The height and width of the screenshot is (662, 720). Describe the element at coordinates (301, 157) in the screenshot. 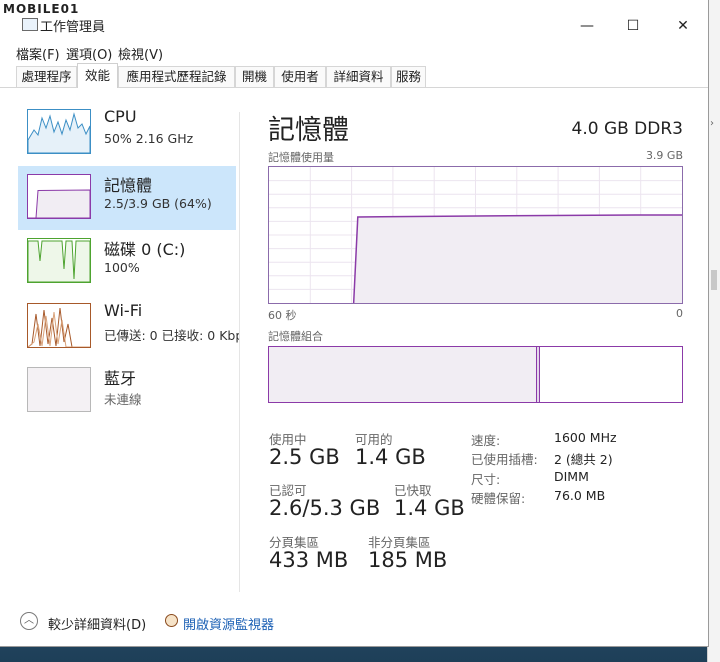

I see `usage-graph-label: 記憶體使用量` at that location.